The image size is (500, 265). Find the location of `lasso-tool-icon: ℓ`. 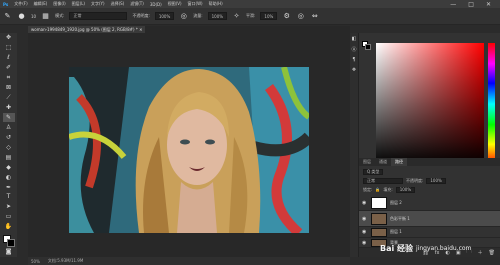

lasso-tool-icon: ℓ is located at coordinates (9, 58).